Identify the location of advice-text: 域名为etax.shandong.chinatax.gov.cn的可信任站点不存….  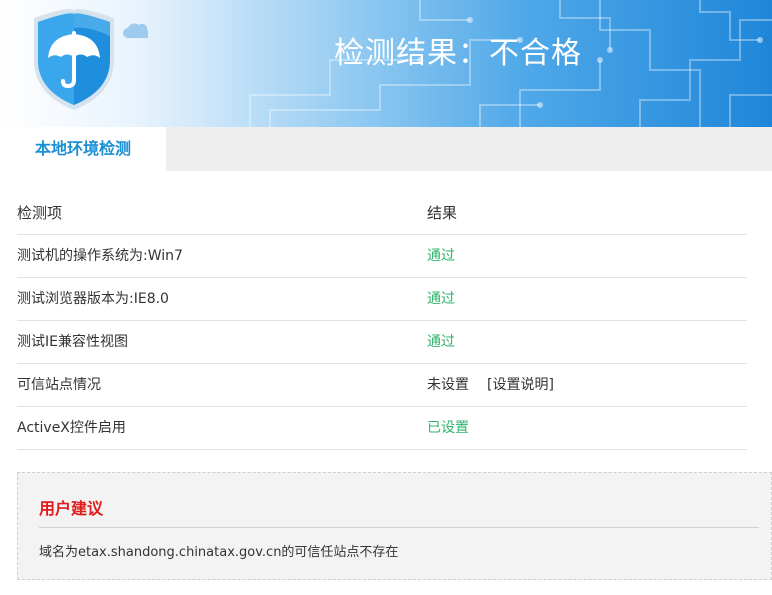
(219, 552).